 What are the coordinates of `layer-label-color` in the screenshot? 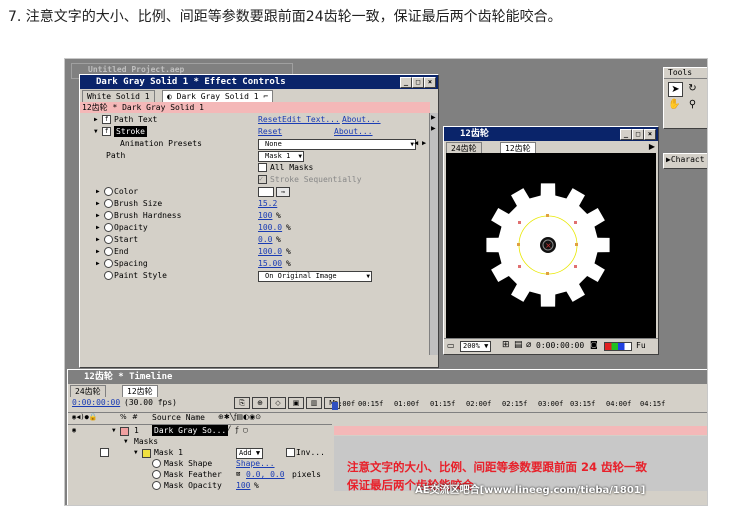 It's located at (124, 431).